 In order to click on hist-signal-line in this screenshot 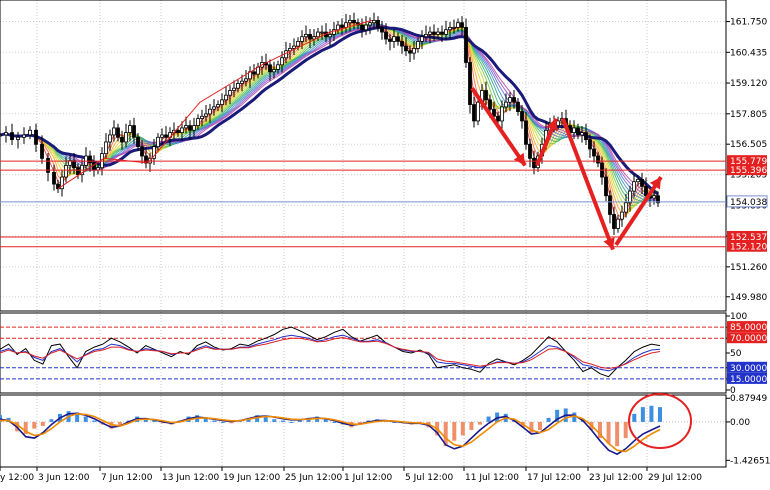, I will do `click(330, 432)`.